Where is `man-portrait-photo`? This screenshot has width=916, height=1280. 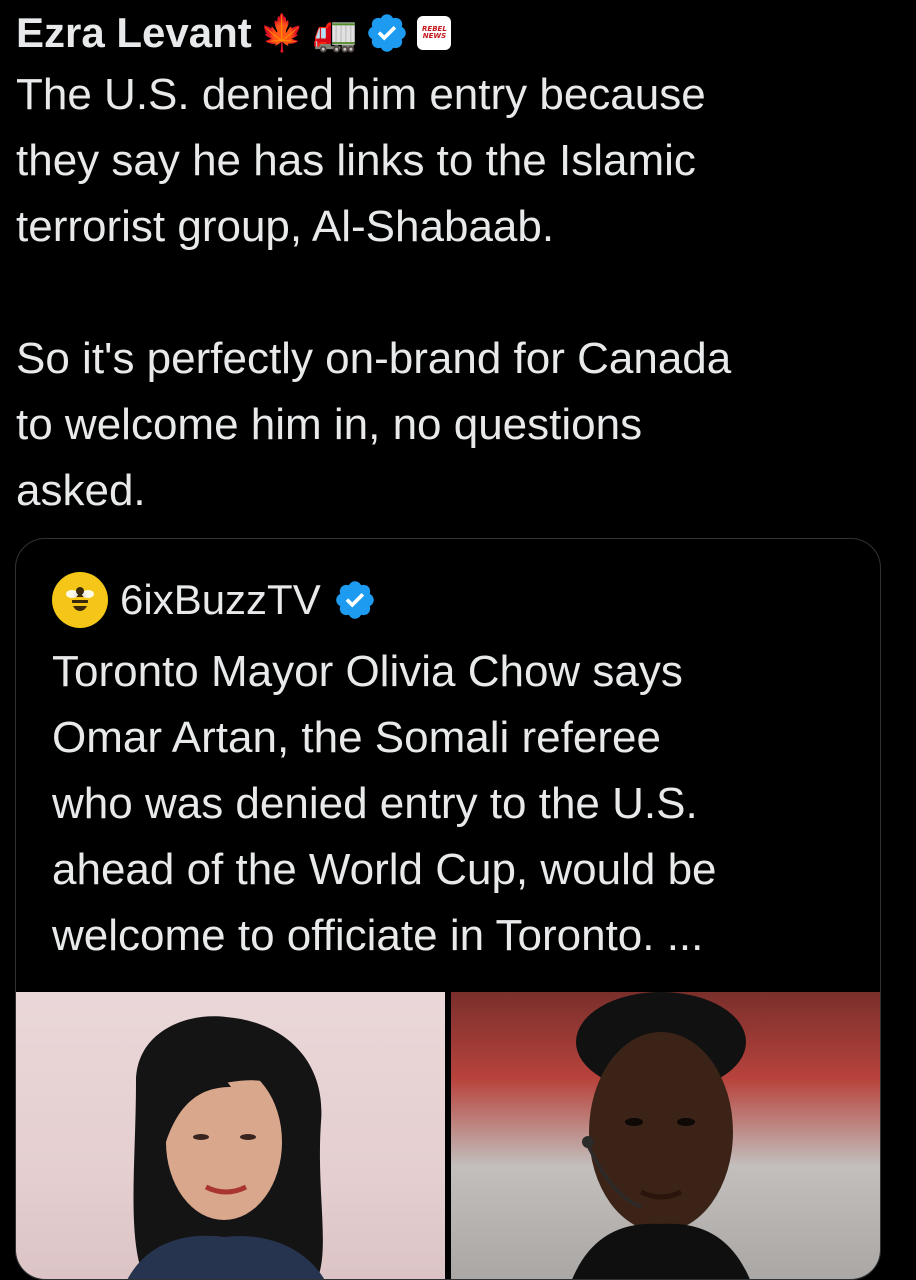 man-portrait-photo is located at coordinates (665, 1135).